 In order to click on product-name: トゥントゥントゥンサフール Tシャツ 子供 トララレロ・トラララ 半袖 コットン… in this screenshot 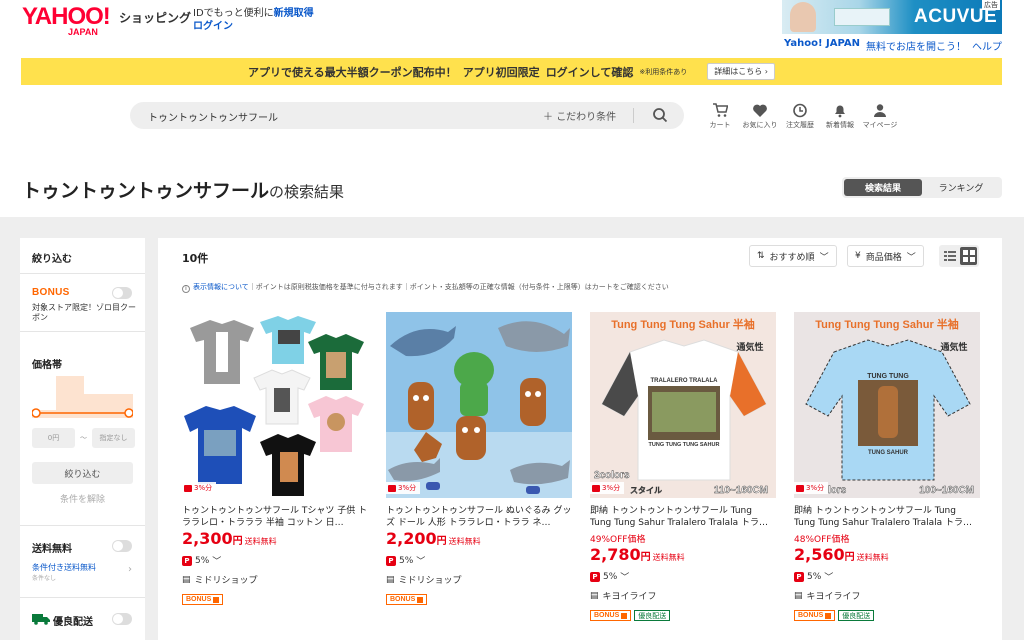, I will do `click(275, 517)`.